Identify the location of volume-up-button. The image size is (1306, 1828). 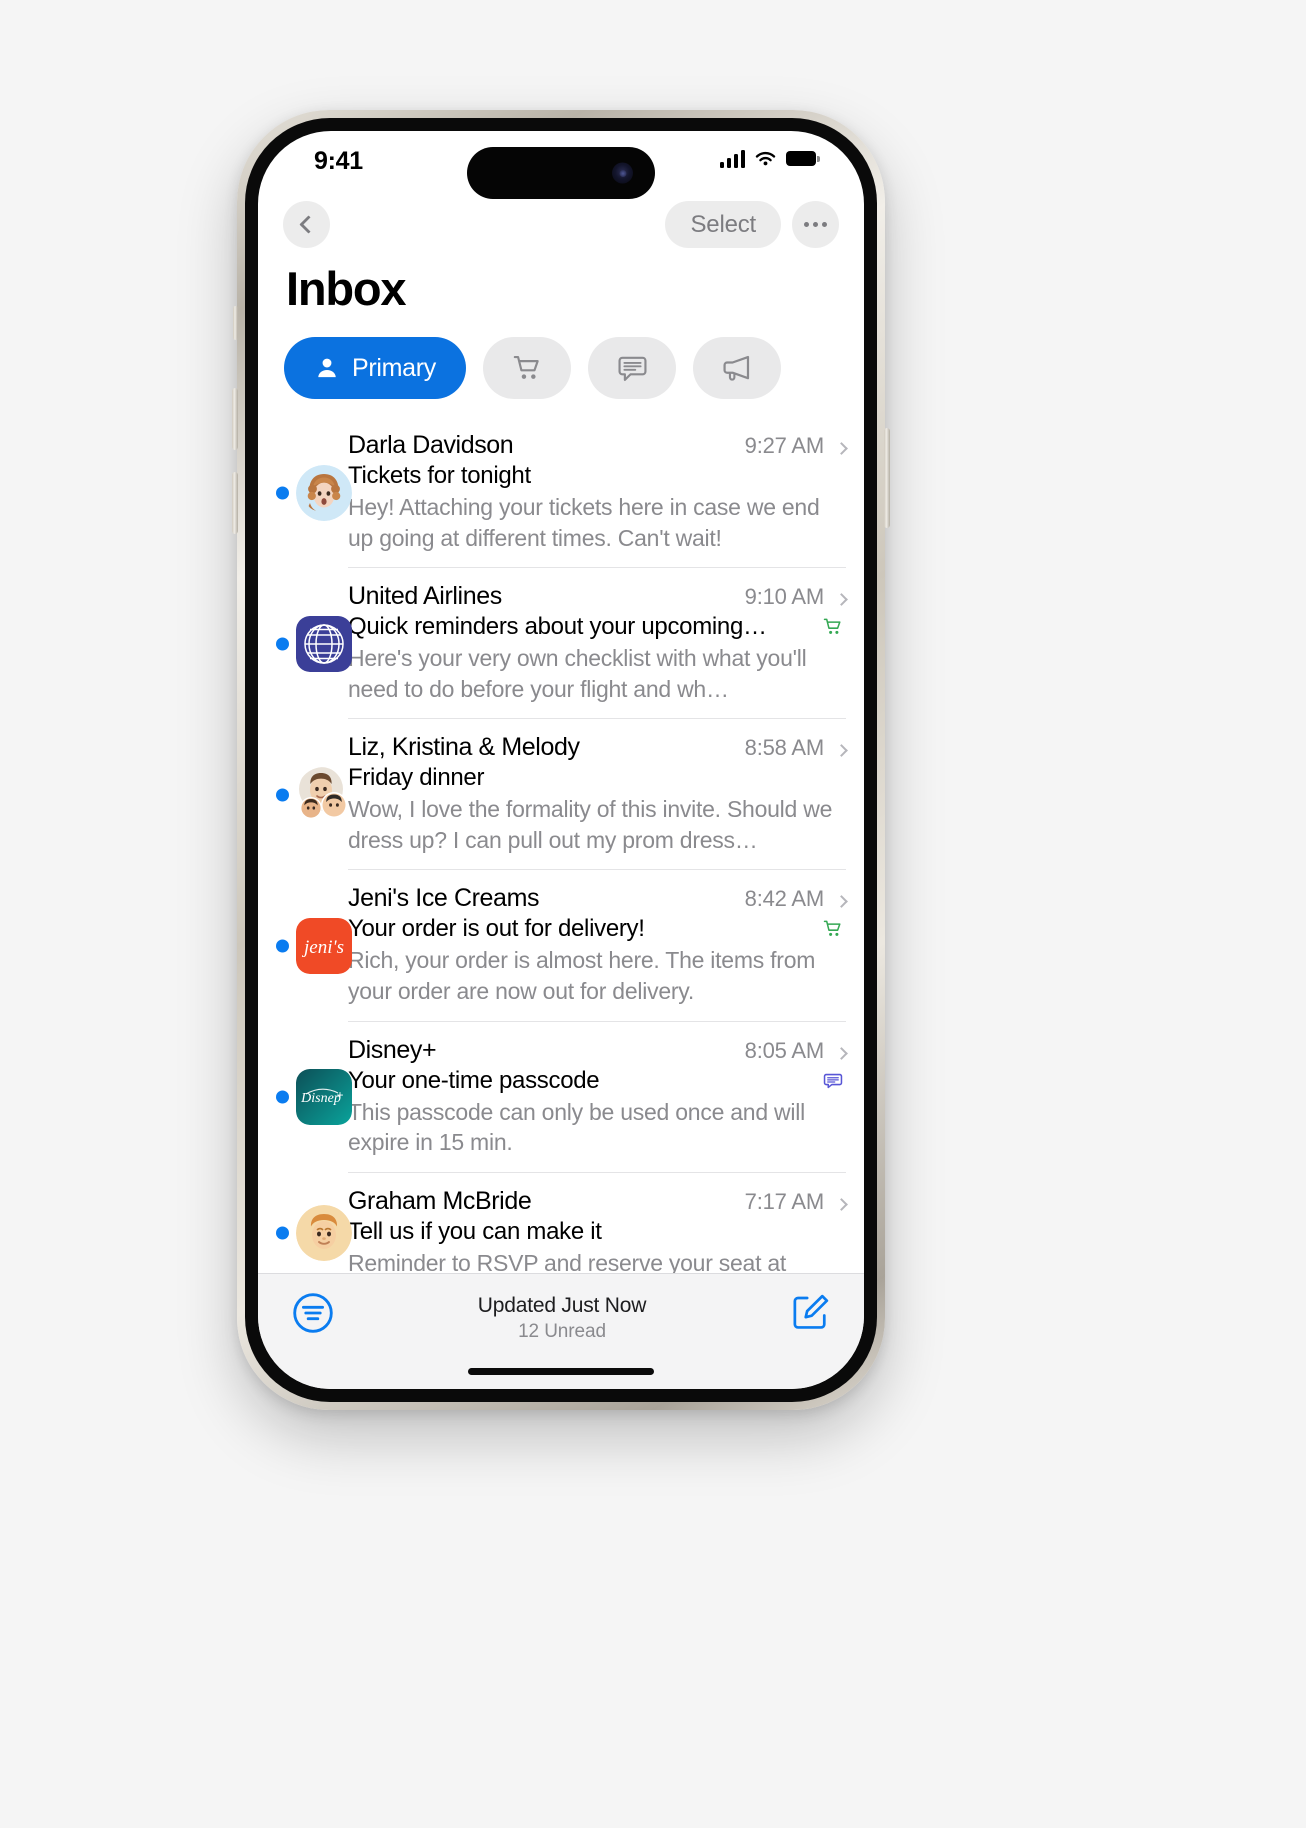
(235, 419).